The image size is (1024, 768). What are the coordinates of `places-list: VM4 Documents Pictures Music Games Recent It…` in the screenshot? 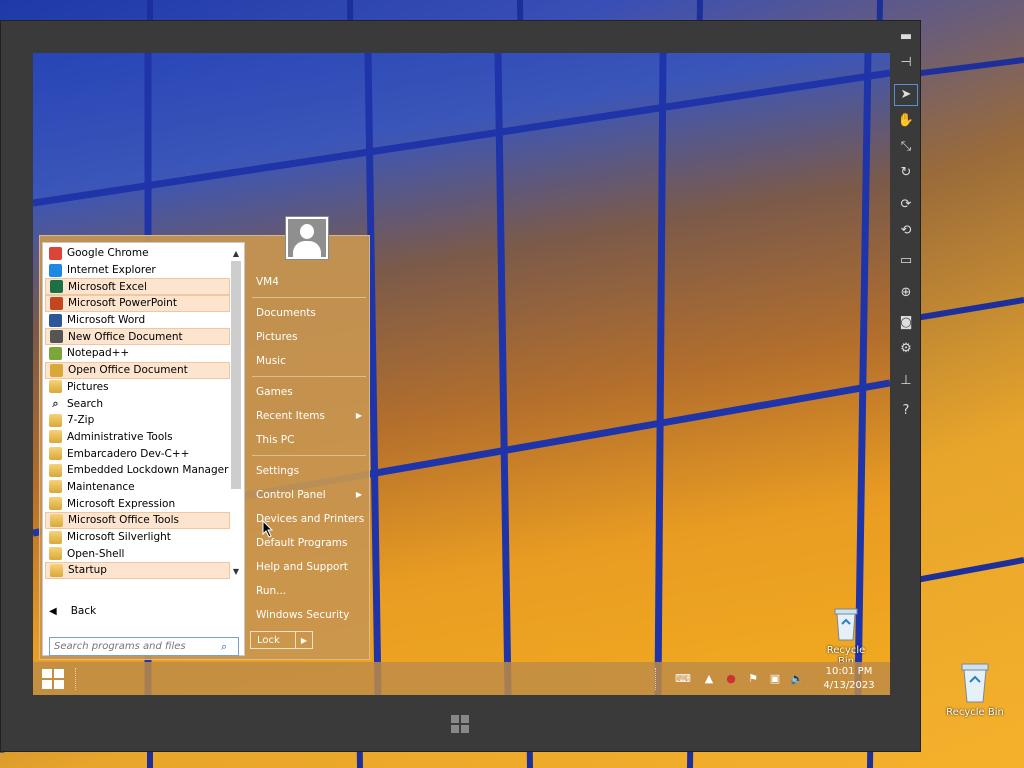 It's located at (309, 448).